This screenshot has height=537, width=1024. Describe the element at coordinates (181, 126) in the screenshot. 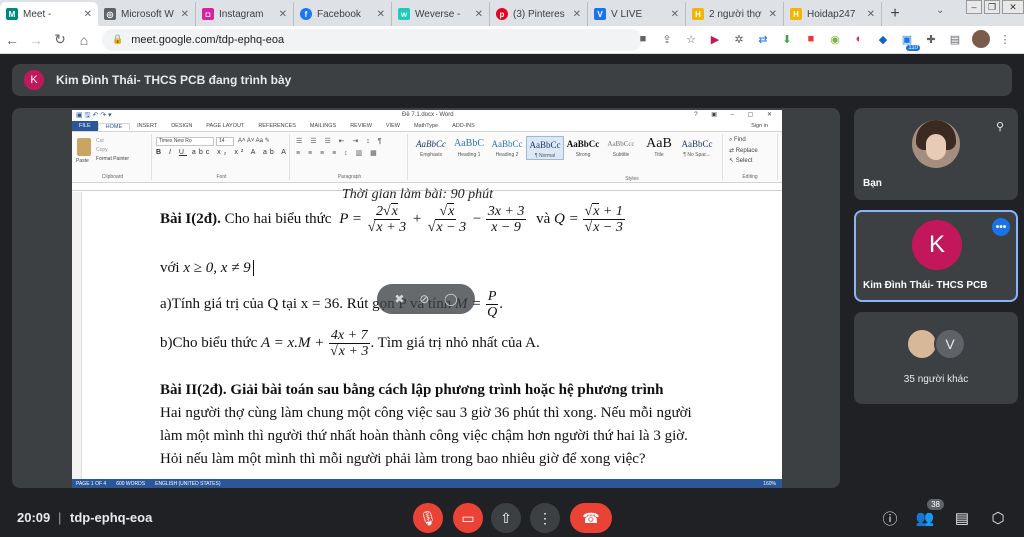

I see `word-tab-design: DESIGN` at that location.